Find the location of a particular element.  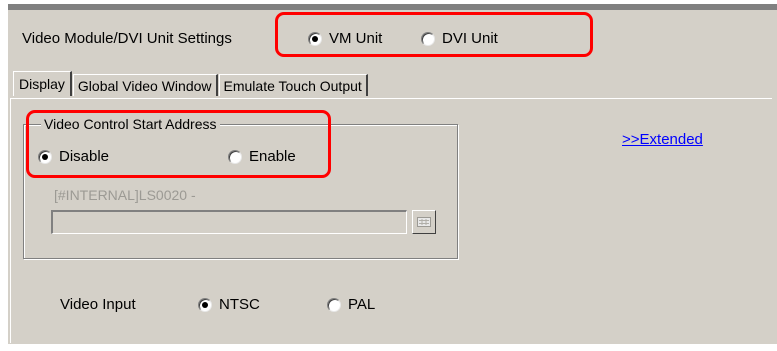

radio-checked-icon is located at coordinates (205, 304).